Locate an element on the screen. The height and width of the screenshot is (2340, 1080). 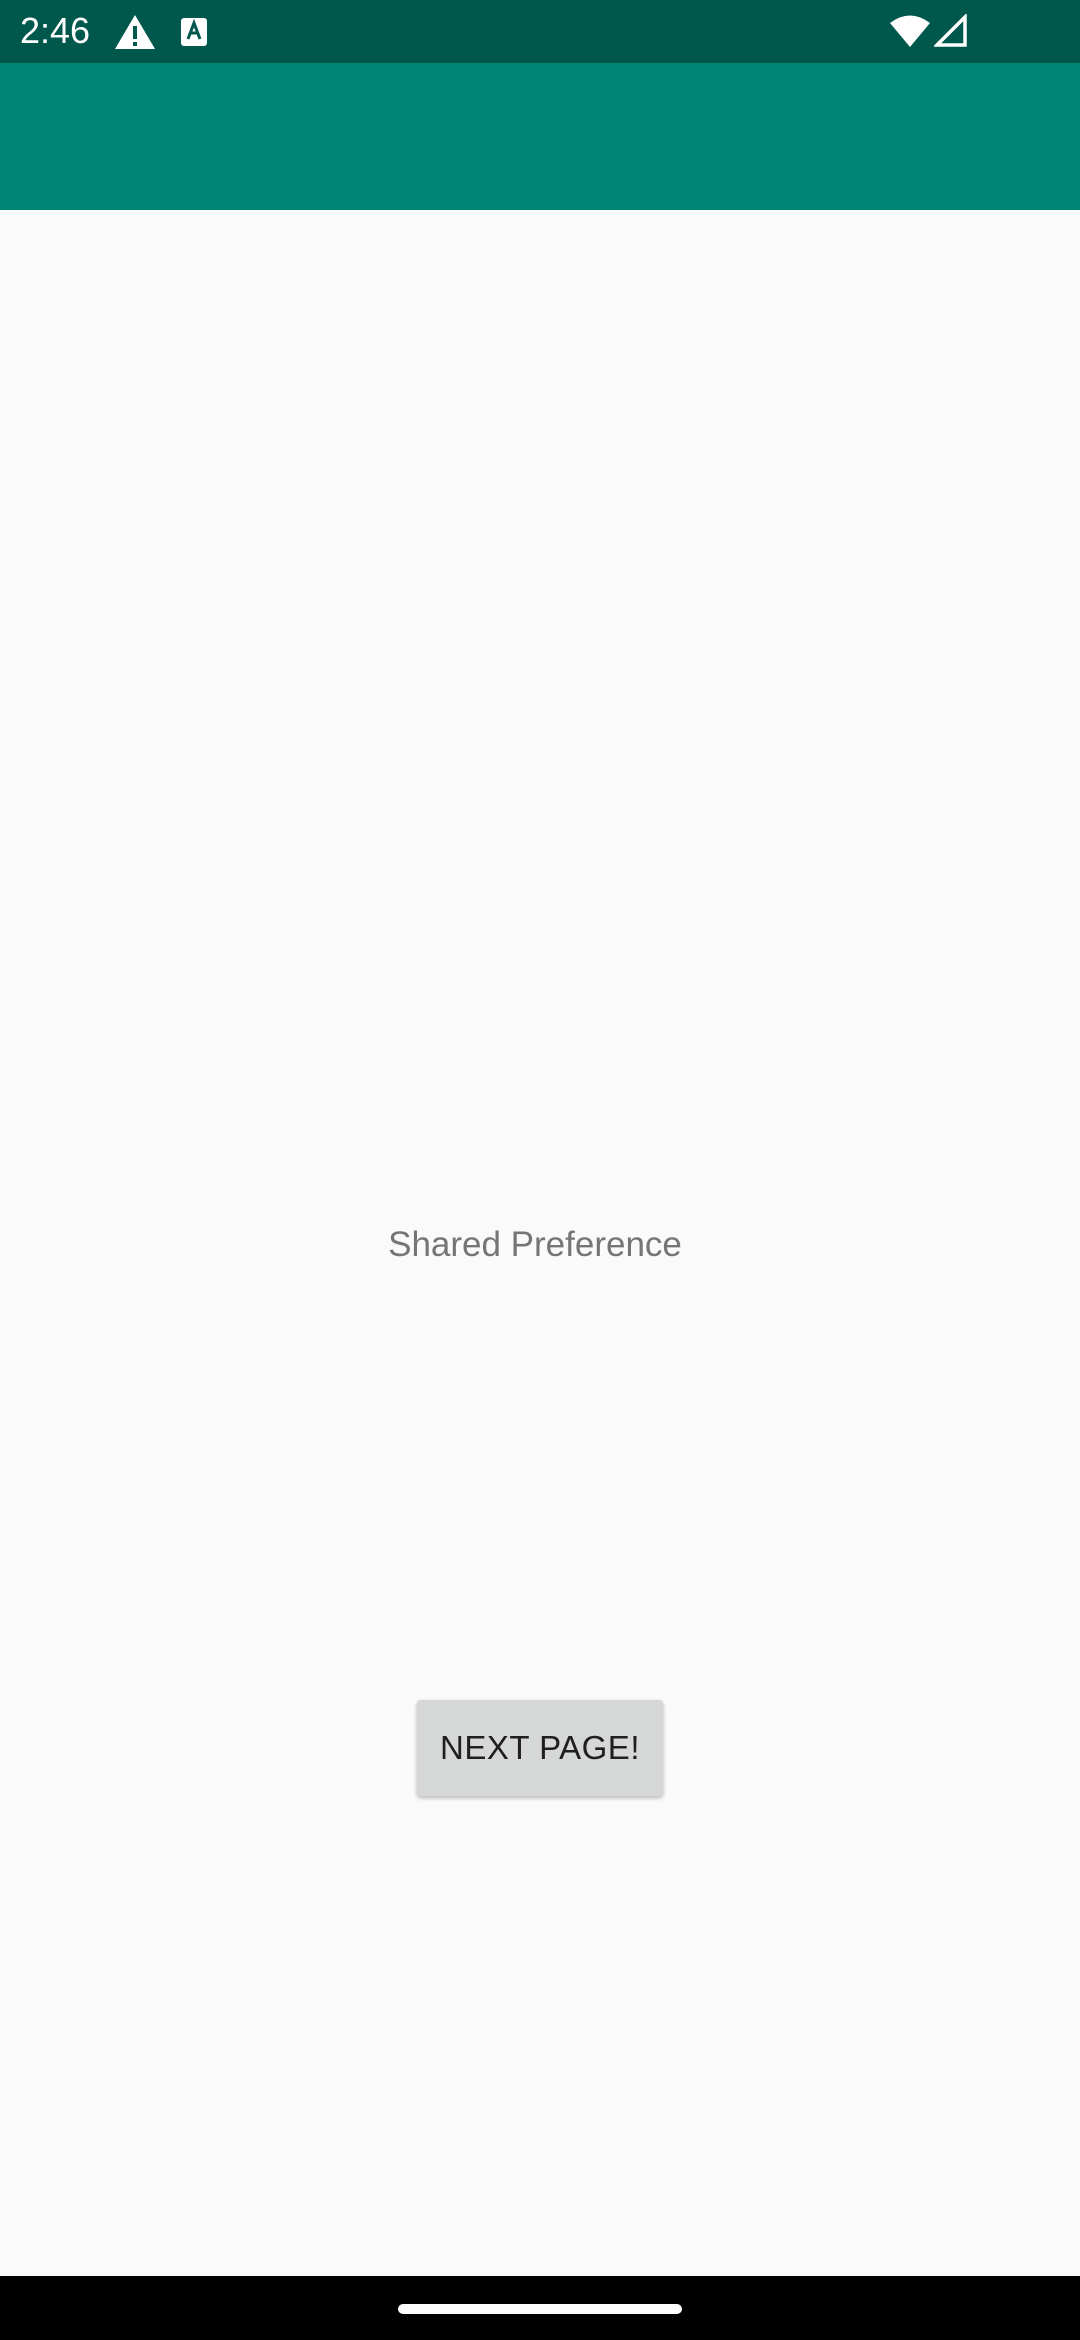
navigation-bar is located at coordinates (540, 2308).